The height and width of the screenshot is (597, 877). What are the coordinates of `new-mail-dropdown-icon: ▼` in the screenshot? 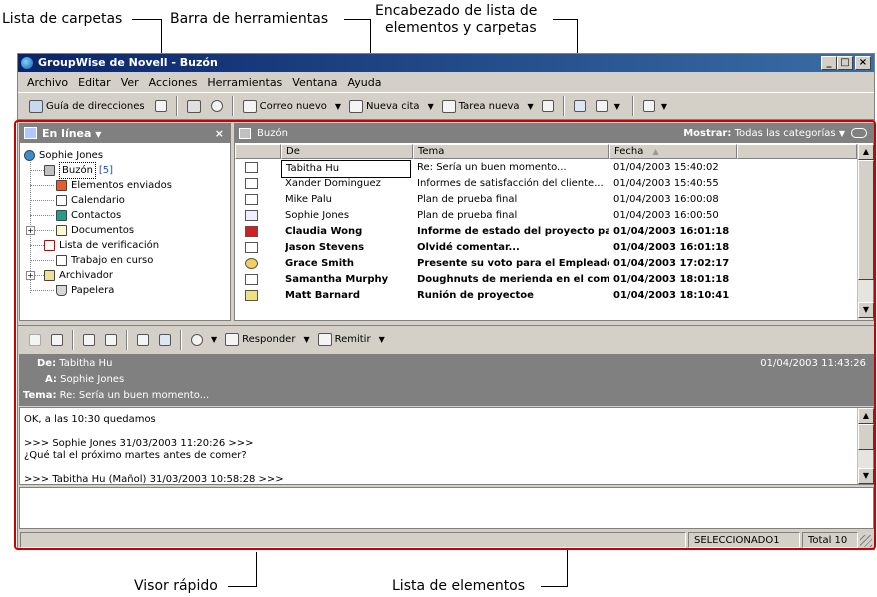 It's located at (338, 106).